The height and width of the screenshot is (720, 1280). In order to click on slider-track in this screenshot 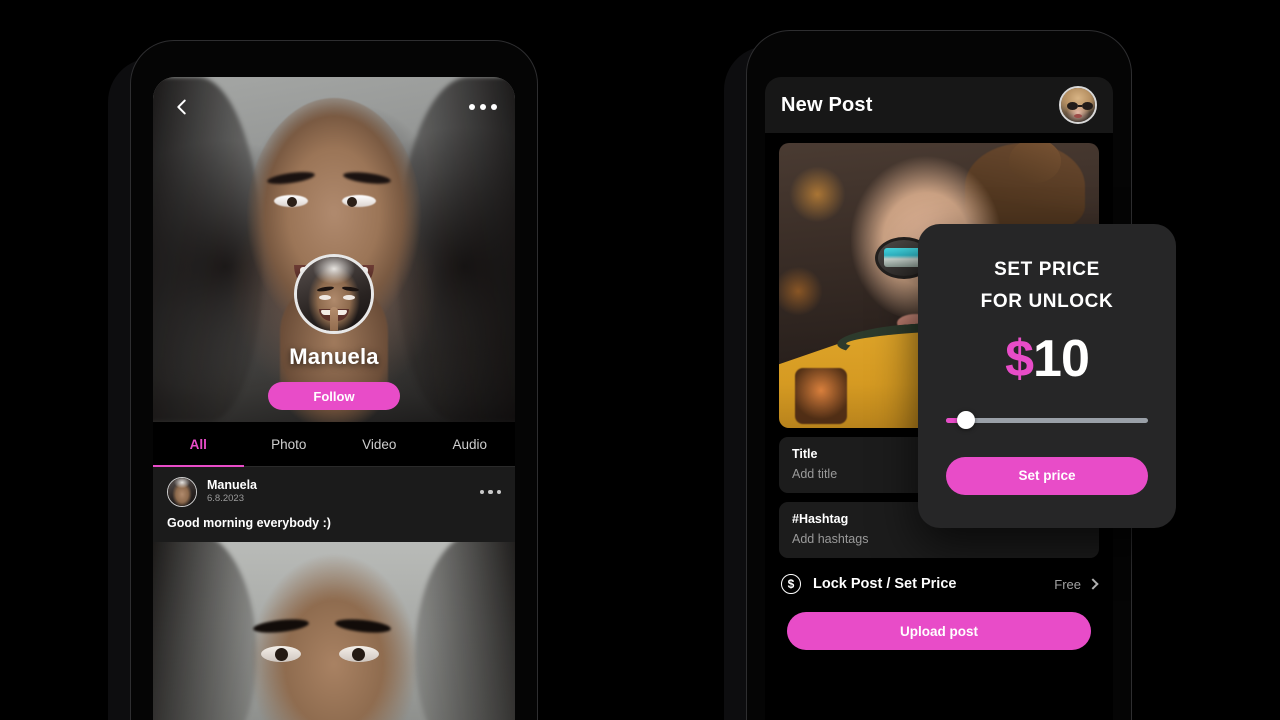, I will do `click(1047, 420)`.